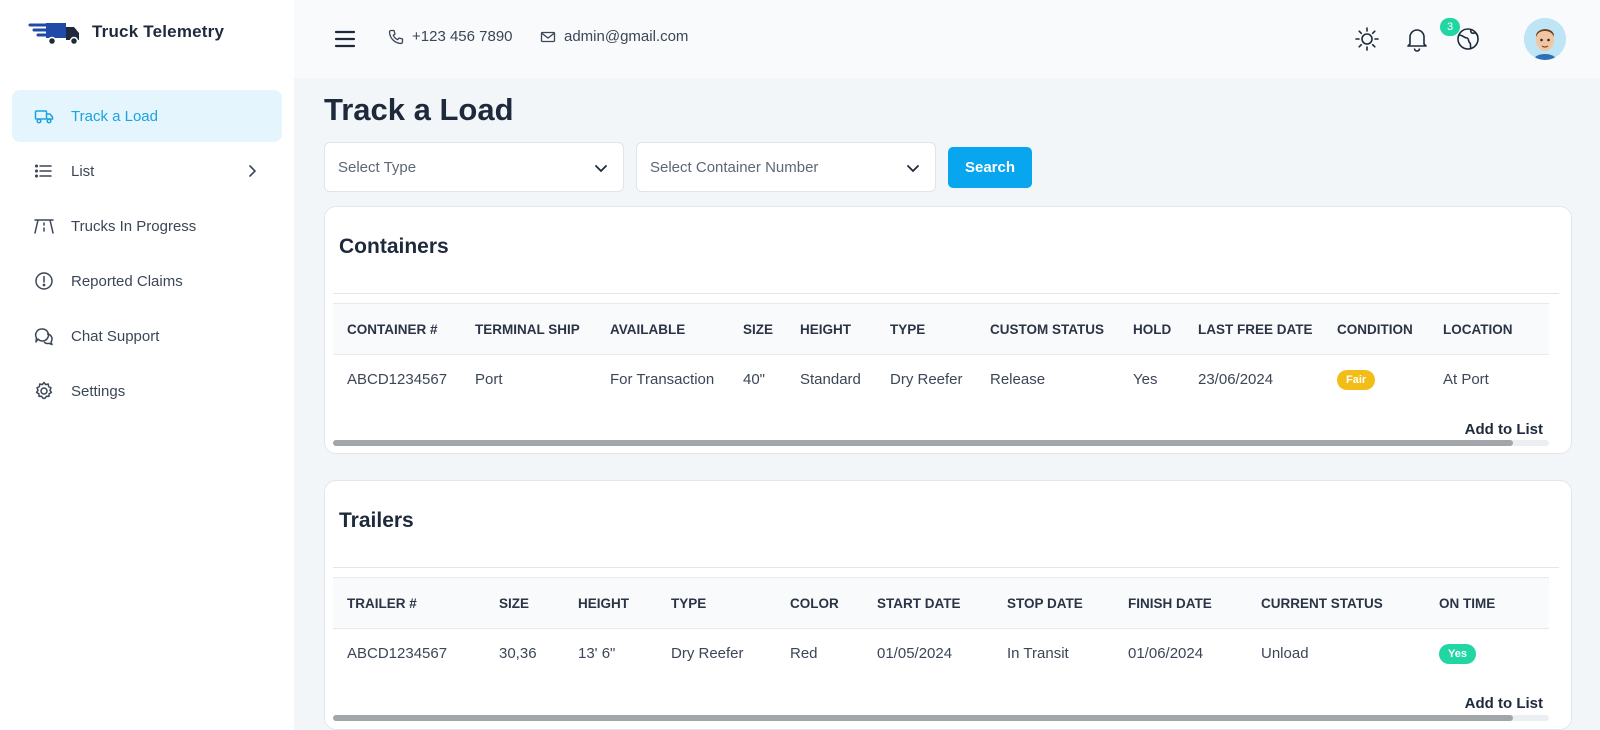 The height and width of the screenshot is (730, 1600). What do you see at coordinates (1467, 603) in the screenshot?
I see `column-header: ON TIME` at bounding box center [1467, 603].